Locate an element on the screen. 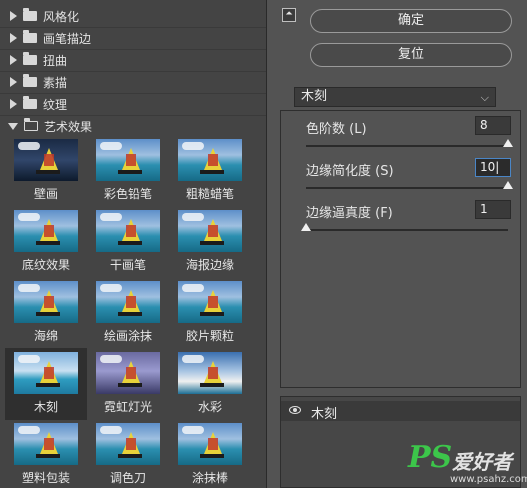 This screenshot has height=488, width=527. filter-thumb-cutout-selected: 木刻 is located at coordinates (46, 384).